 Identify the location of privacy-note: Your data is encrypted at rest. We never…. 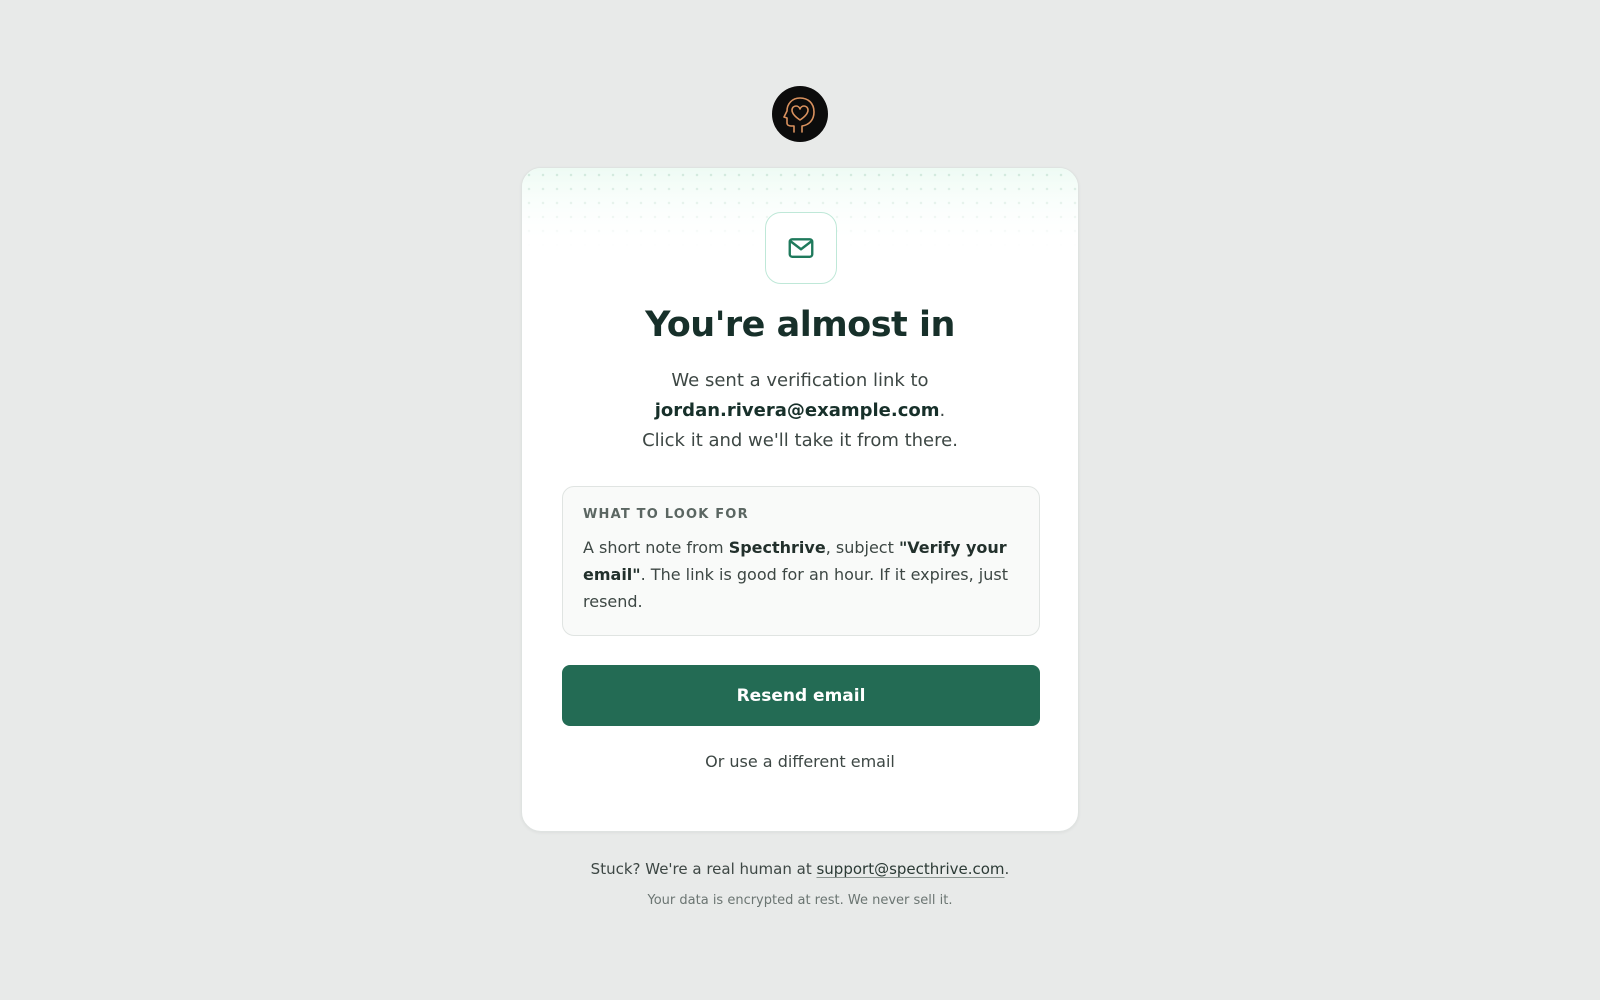
(800, 900).